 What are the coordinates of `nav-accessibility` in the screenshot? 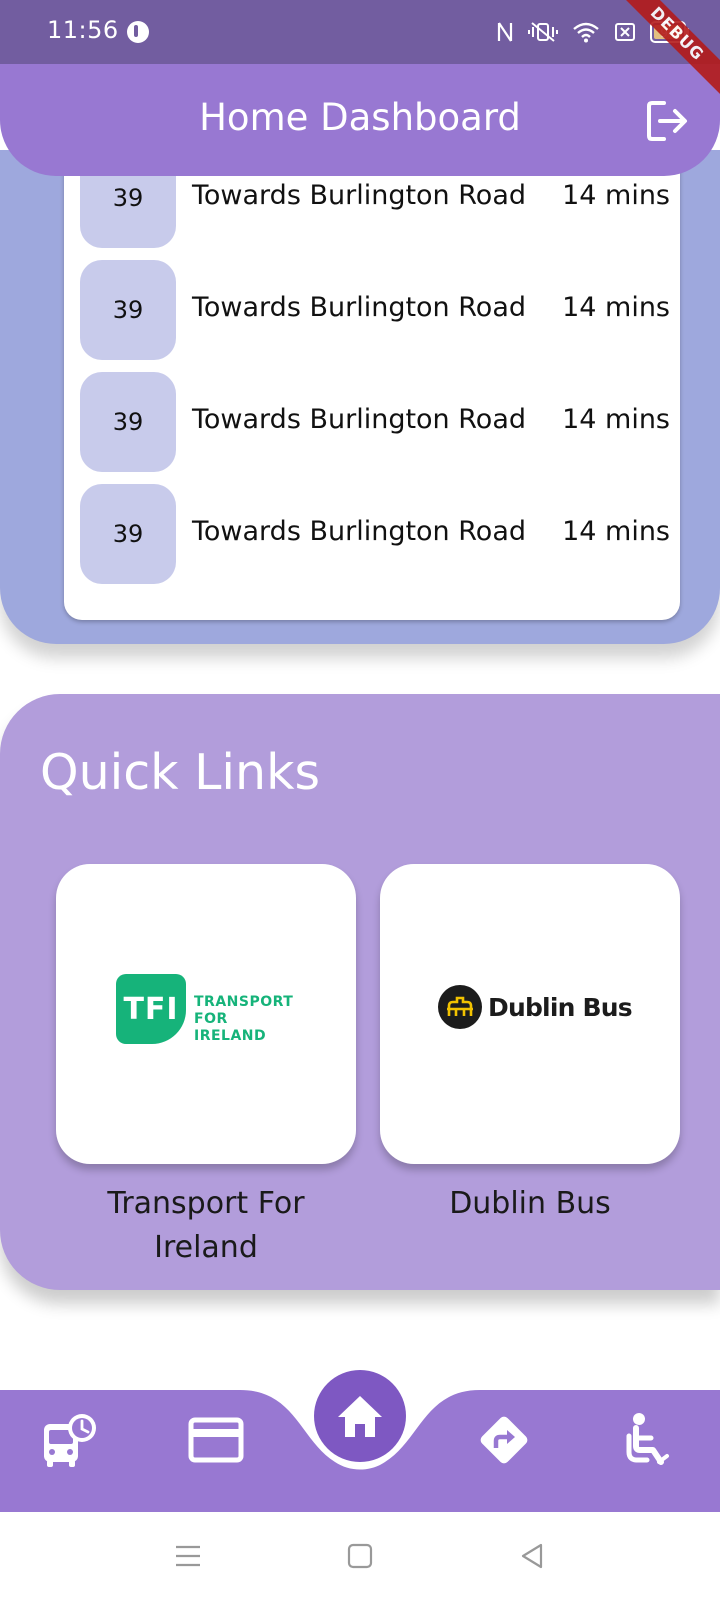 It's located at (648, 1440).